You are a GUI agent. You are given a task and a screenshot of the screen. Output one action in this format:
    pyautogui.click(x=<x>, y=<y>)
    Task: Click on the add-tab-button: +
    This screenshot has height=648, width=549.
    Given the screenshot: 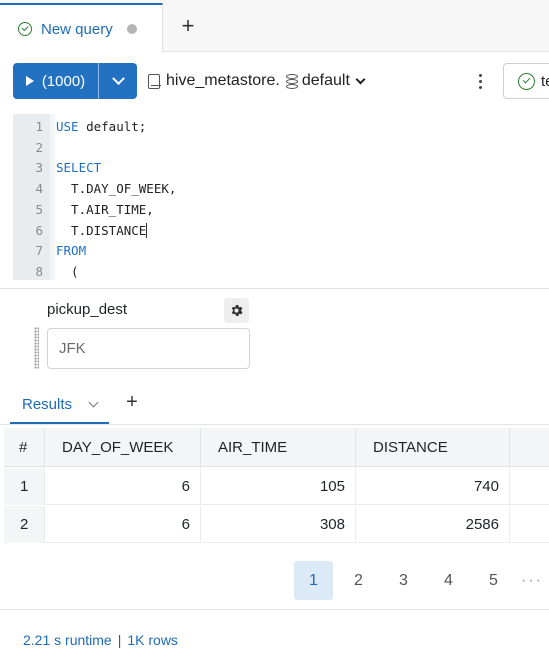 What is the action you would take?
    pyautogui.click(x=188, y=26)
    